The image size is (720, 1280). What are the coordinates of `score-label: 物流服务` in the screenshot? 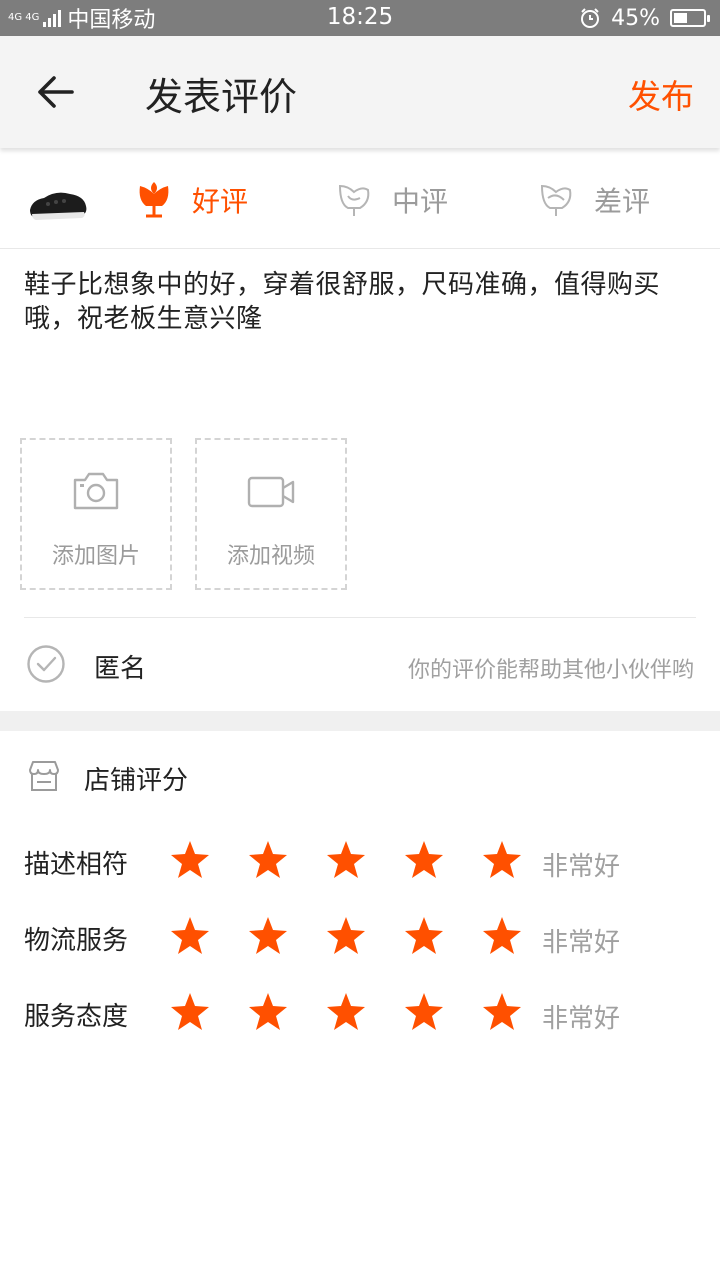 It's located at (76, 941).